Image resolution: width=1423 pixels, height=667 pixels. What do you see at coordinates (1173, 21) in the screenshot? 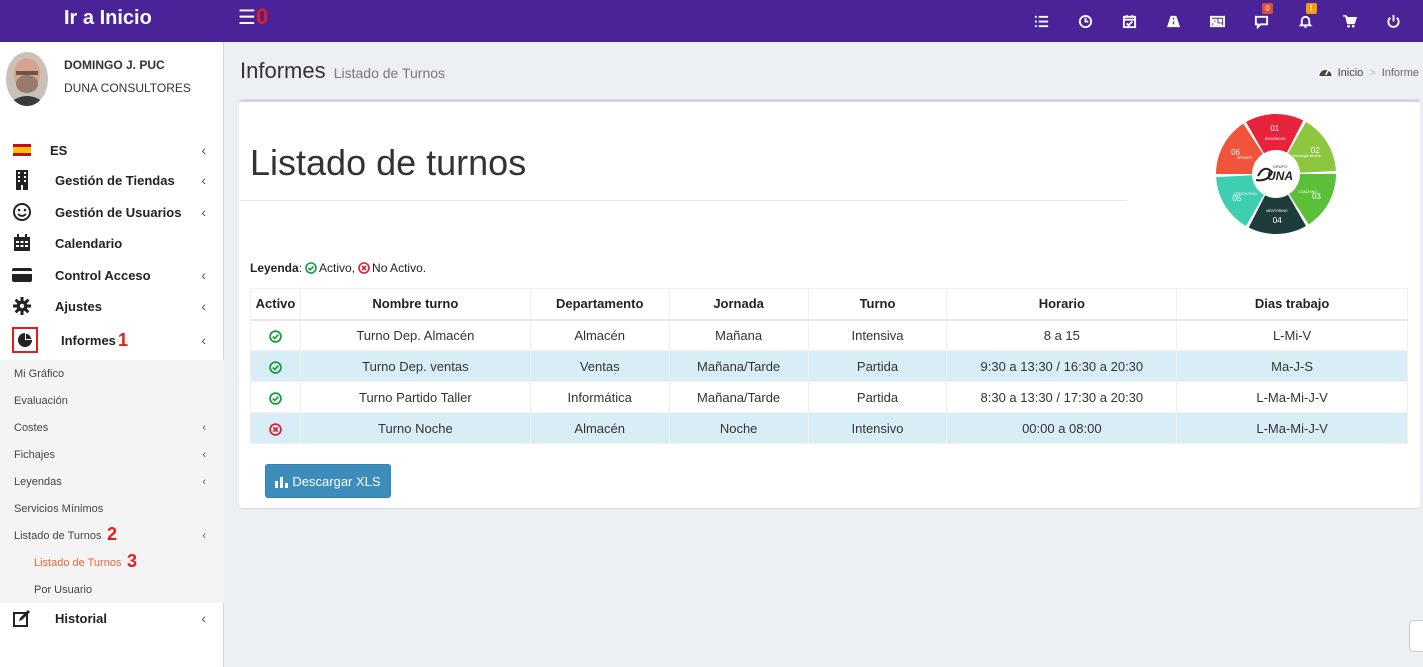
I see `road-icon` at bounding box center [1173, 21].